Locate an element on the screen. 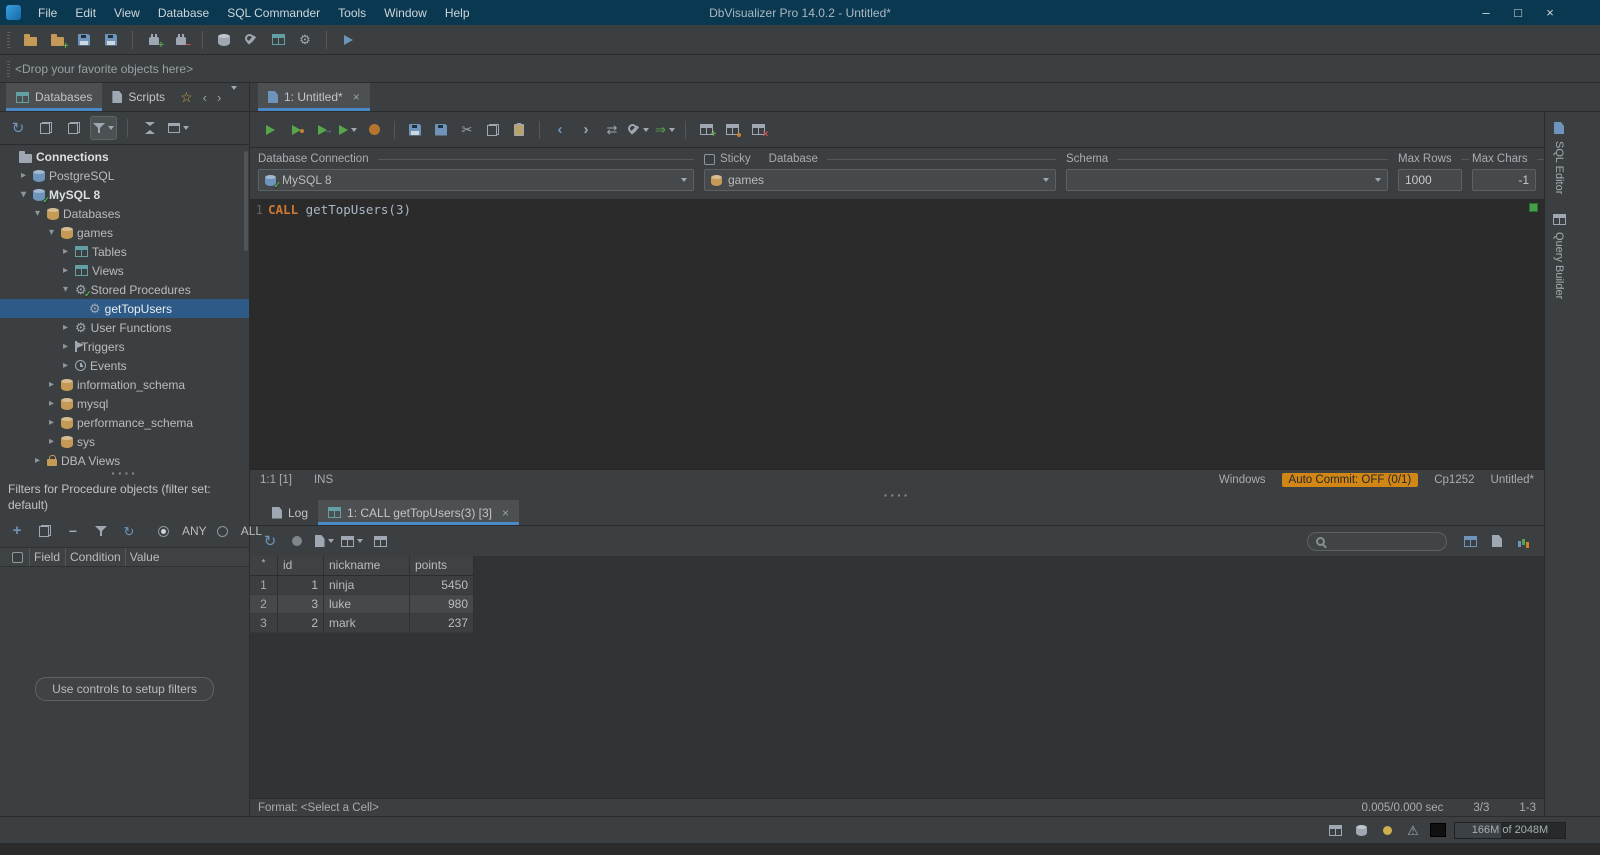 The height and width of the screenshot is (855, 1600). monitor-load-button is located at coordinates (297, 541).